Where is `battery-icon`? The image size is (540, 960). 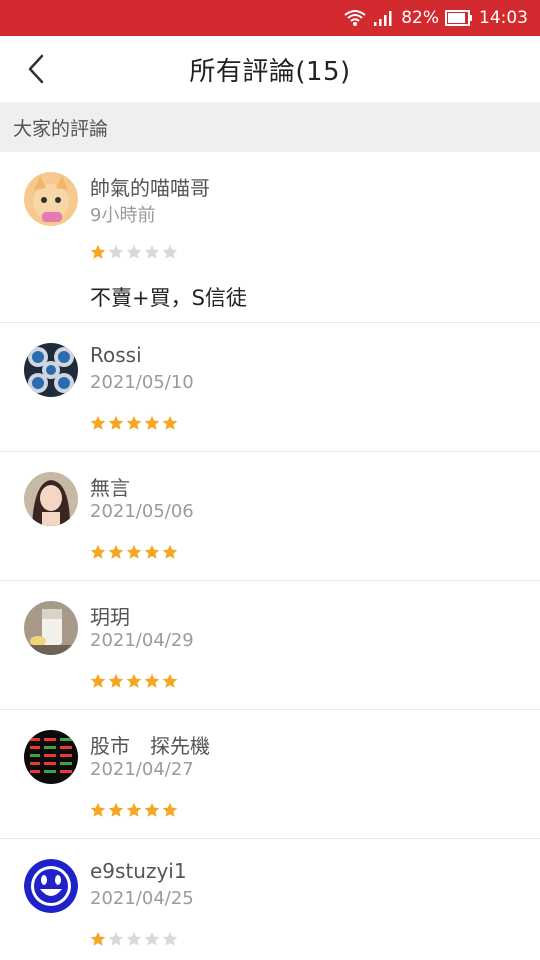 battery-icon is located at coordinates (459, 18).